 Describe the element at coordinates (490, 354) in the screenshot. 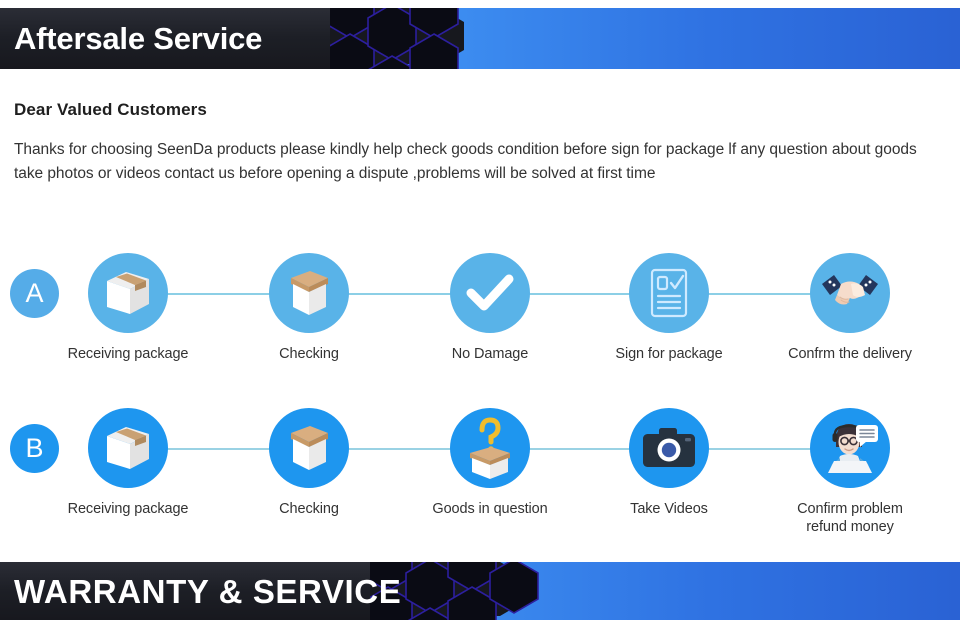

I see `flow-step-label: No Damage` at that location.